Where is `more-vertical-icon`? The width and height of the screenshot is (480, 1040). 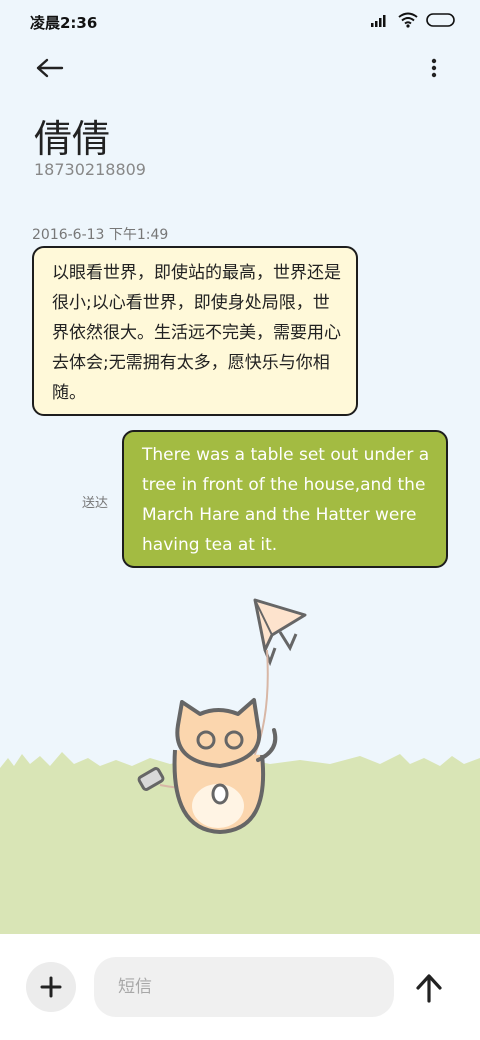
more-vertical-icon is located at coordinates (434, 68).